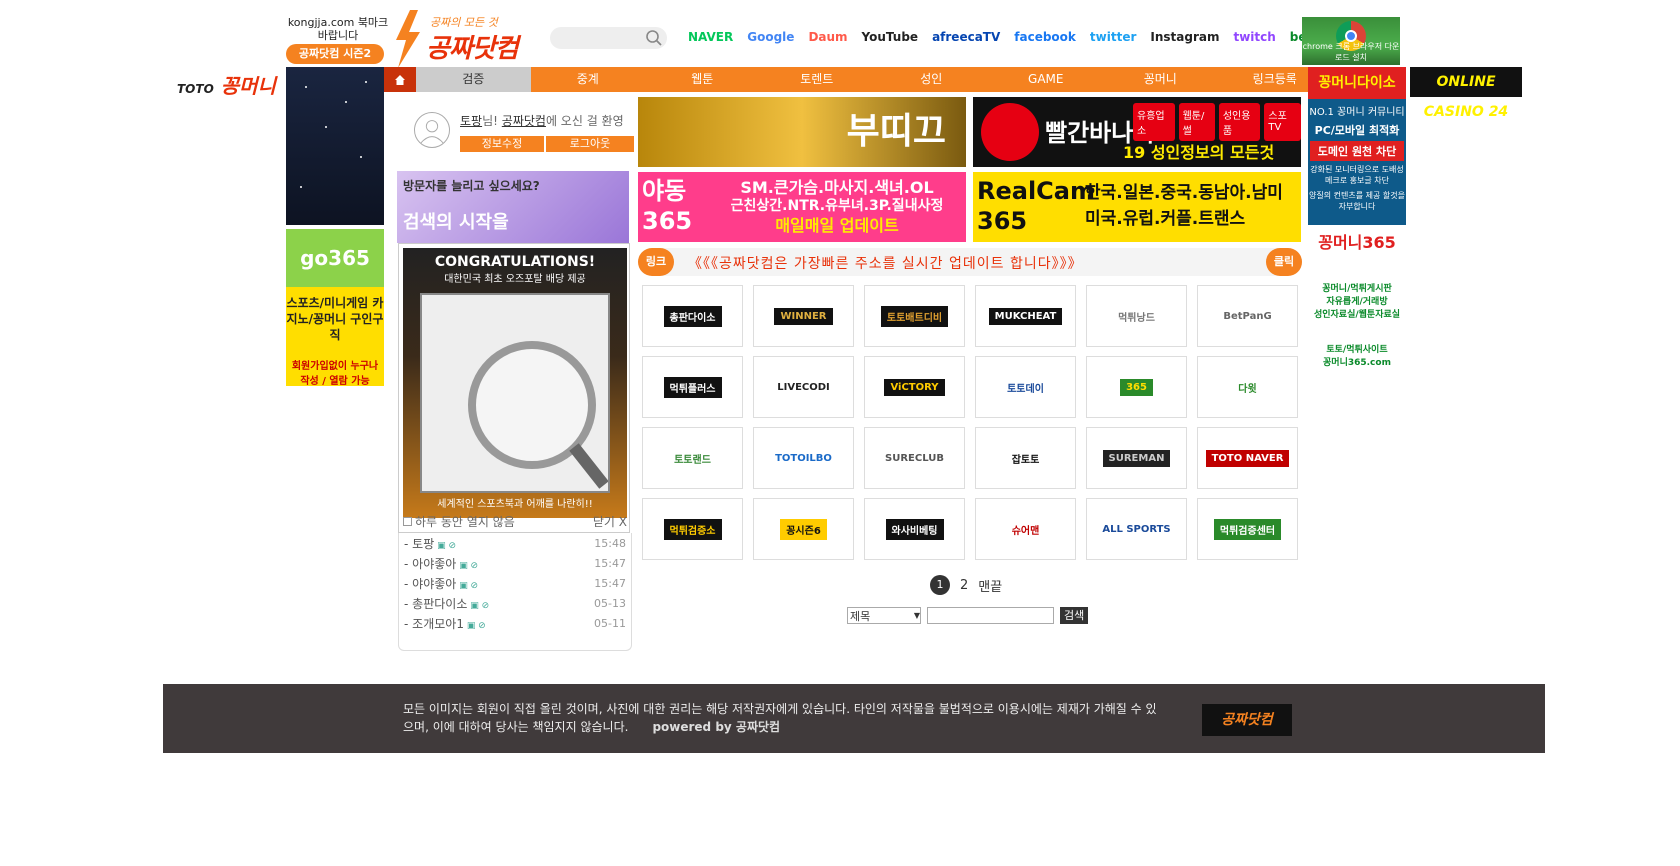  What do you see at coordinates (515, 584) in the screenshot?
I see `latest-post-row: - 야야좋아 ▣ ⊘ 15:47` at bounding box center [515, 584].